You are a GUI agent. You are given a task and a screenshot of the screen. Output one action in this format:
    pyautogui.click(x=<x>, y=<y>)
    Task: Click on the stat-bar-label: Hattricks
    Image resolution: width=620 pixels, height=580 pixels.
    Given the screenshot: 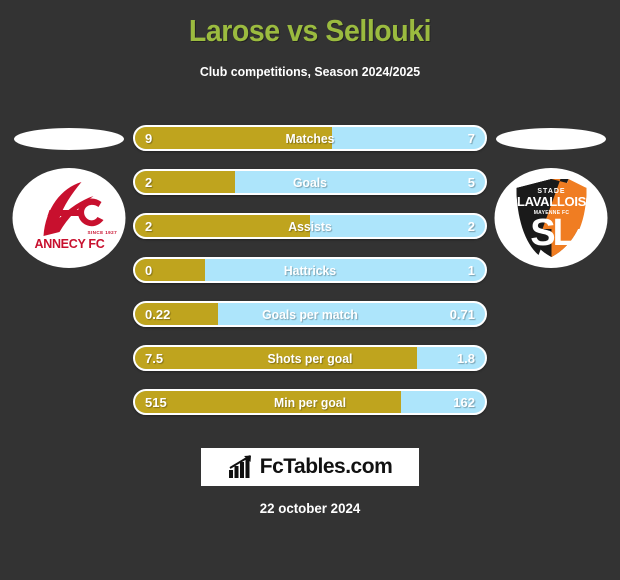 What is the action you would take?
    pyautogui.click(x=310, y=270)
    